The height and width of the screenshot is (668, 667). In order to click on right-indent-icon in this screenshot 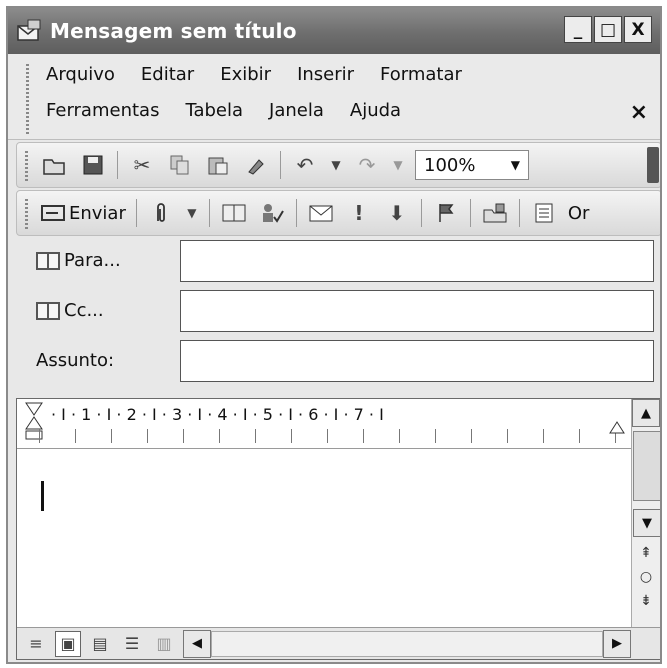, I will do `click(617, 428)`.